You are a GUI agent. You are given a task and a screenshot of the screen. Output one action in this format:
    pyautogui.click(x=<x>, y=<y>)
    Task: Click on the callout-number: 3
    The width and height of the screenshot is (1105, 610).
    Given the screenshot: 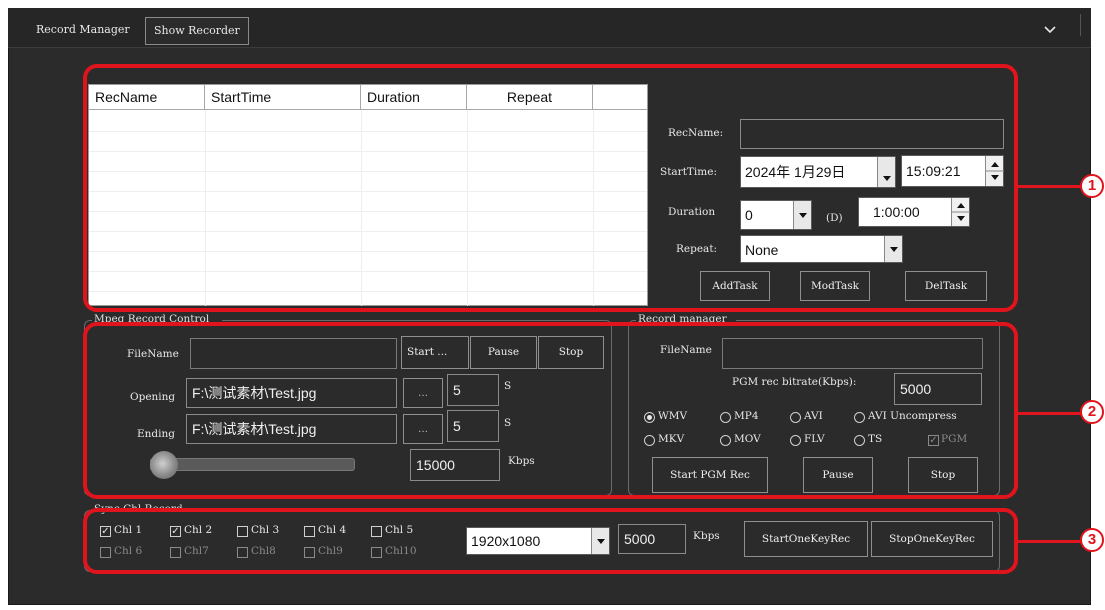 What is the action you would take?
    pyautogui.click(x=1092, y=540)
    